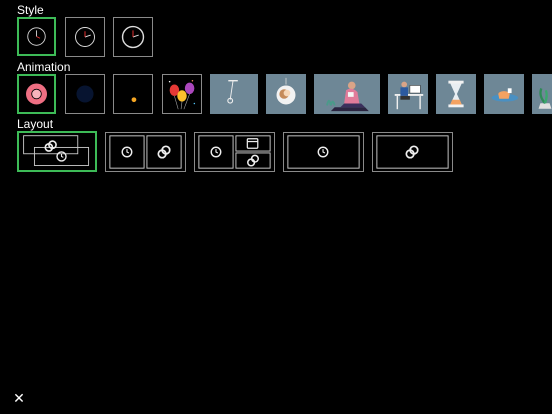 Image resolution: width=552 pixels, height=414 pixels. What do you see at coordinates (35, 124) in the screenshot?
I see `layout-section-title: Layout` at bounding box center [35, 124].